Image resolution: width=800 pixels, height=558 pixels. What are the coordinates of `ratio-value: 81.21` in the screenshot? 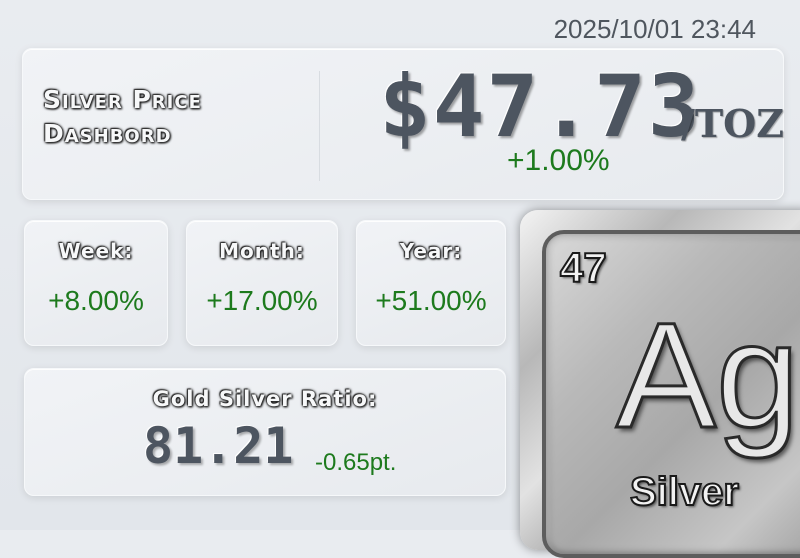 It's located at (218, 446).